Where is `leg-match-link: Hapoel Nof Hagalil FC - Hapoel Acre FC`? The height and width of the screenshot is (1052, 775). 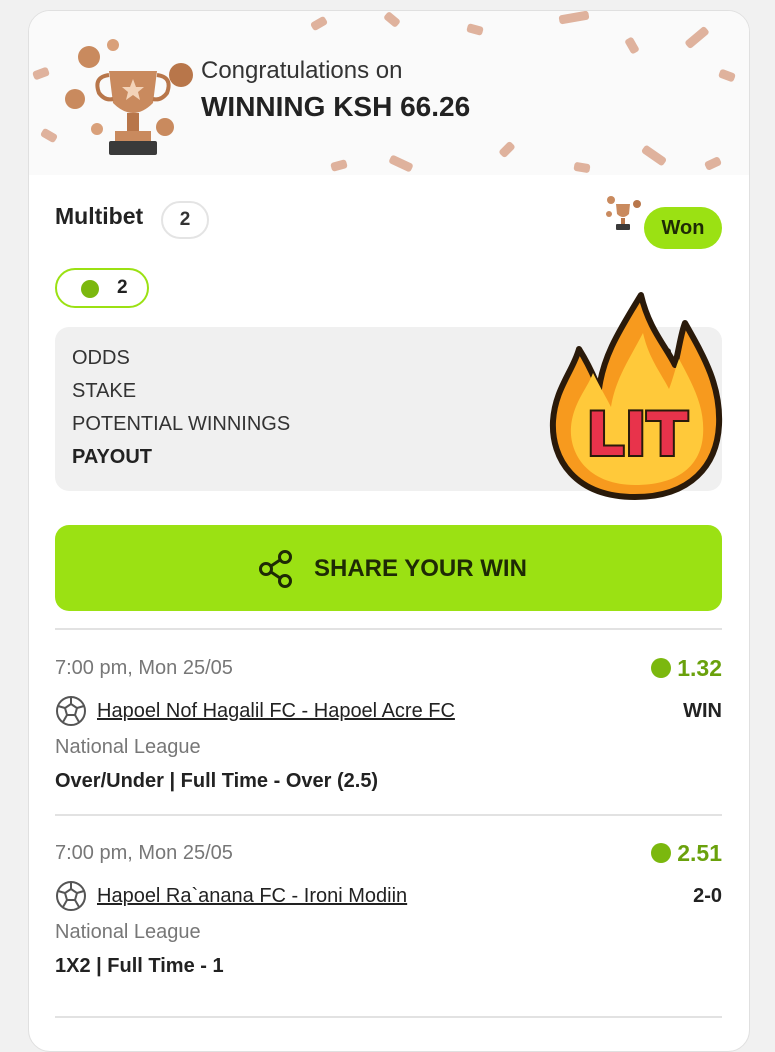
leg-match-link: Hapoel Nof Hagalil FC - Hapoel Acre FC is located at coordinates (276, 711).